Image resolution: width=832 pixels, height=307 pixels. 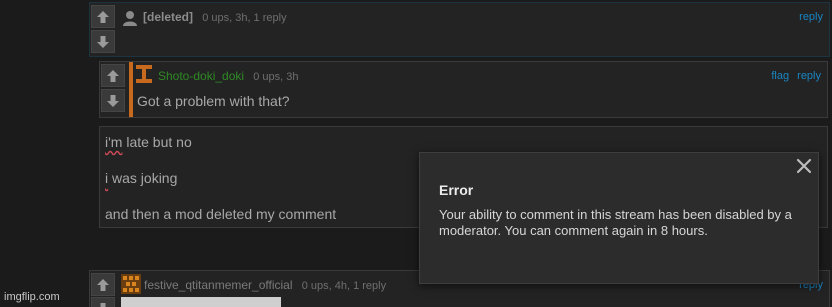 I want to click on body-line: i'm late but no, so click(x=148, y=142).